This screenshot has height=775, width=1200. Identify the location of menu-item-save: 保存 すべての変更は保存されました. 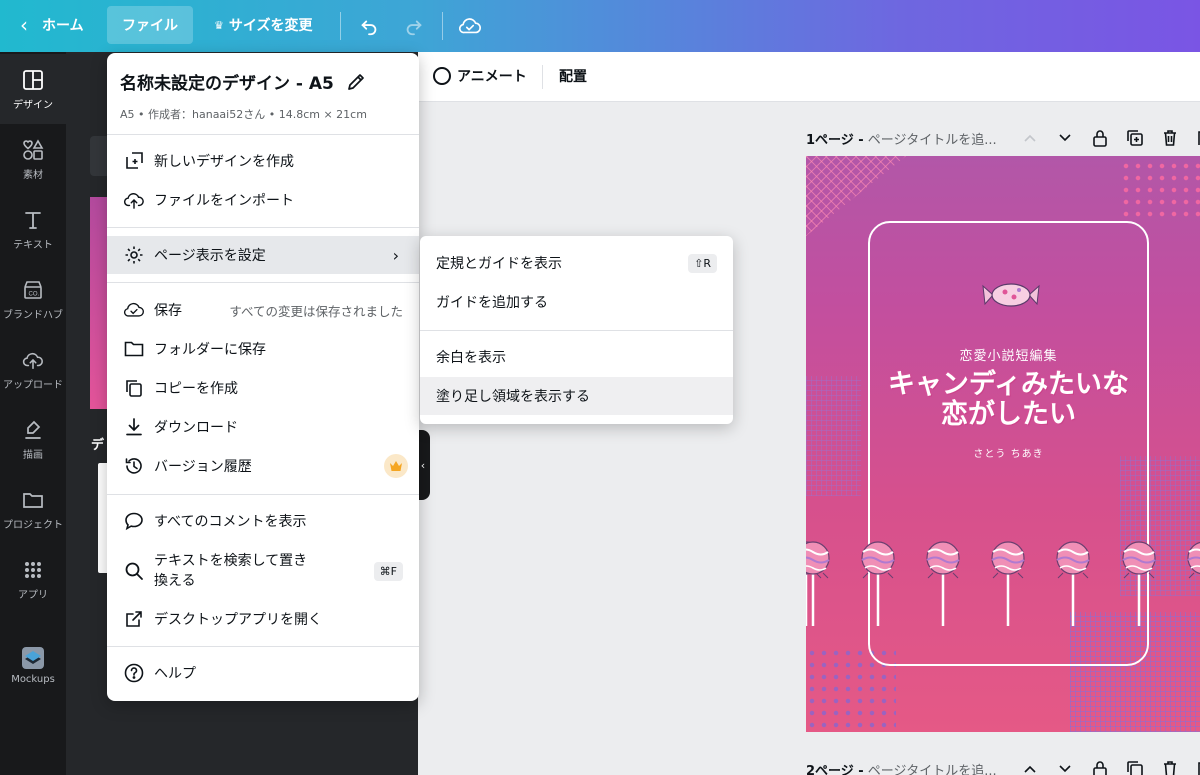
(263, 310).